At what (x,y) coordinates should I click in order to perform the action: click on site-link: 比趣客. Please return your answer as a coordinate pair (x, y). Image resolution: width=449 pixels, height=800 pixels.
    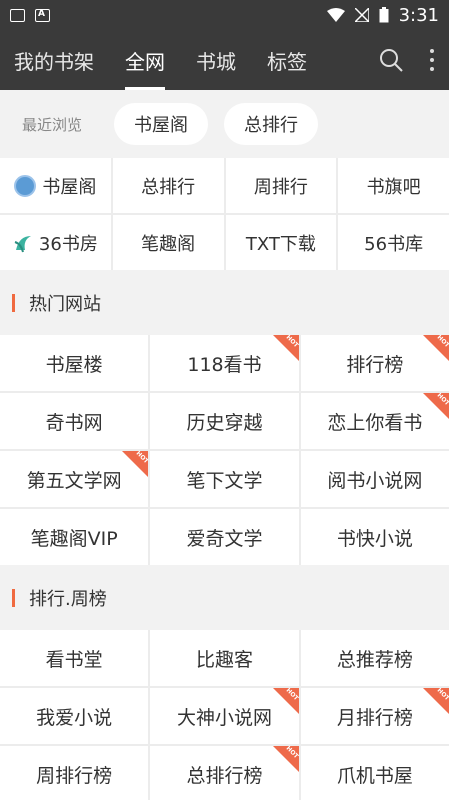
    Looking at the image, I should click on (224, 658).